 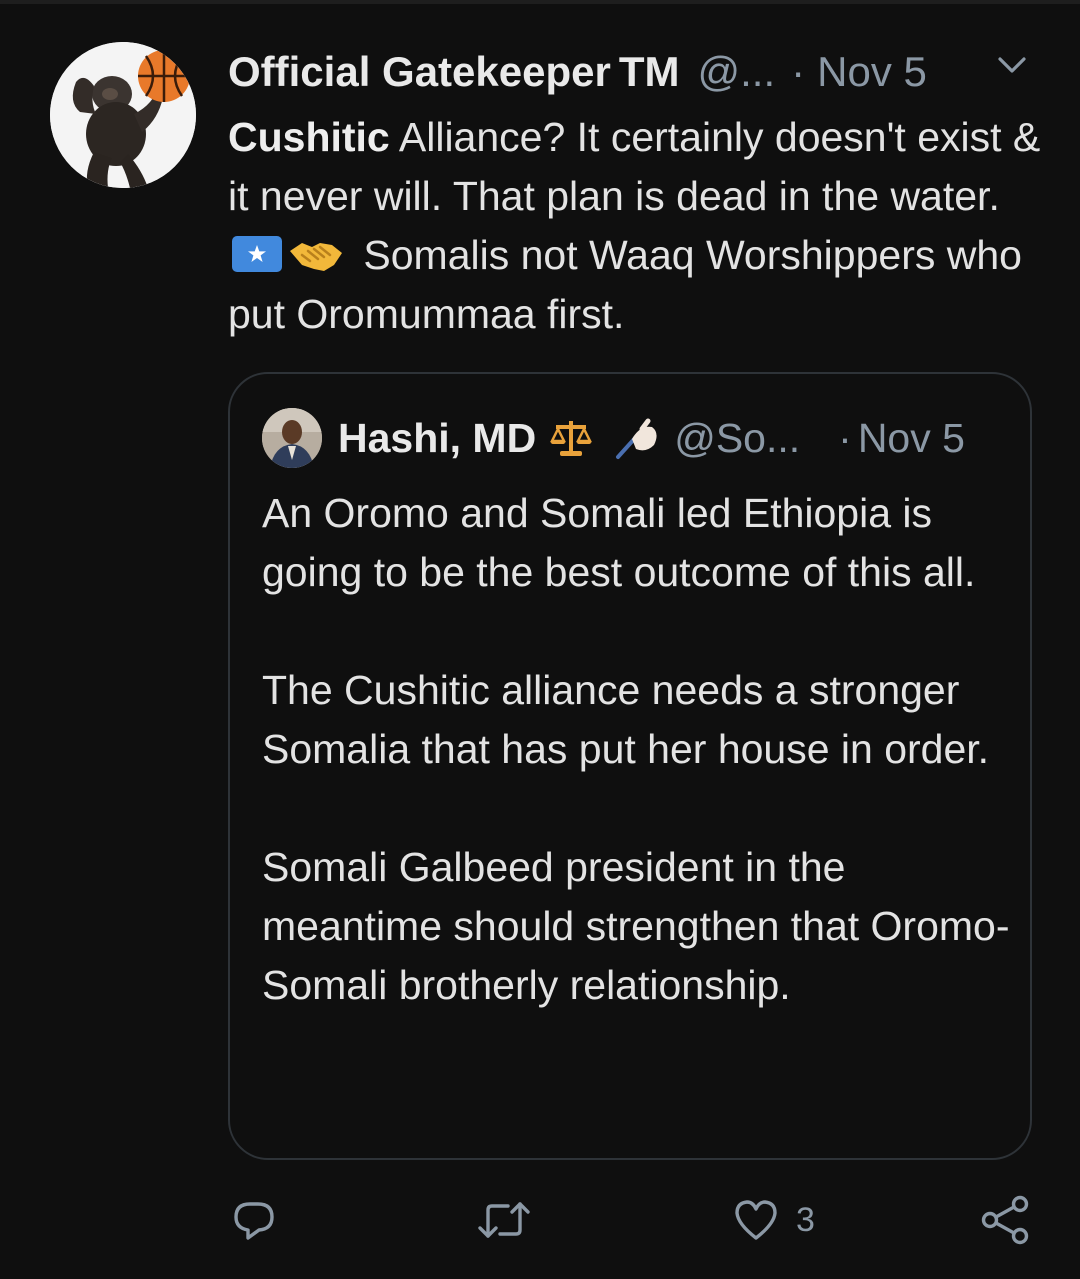 I want to click on reply-icon, so click(x=254, y=1221).